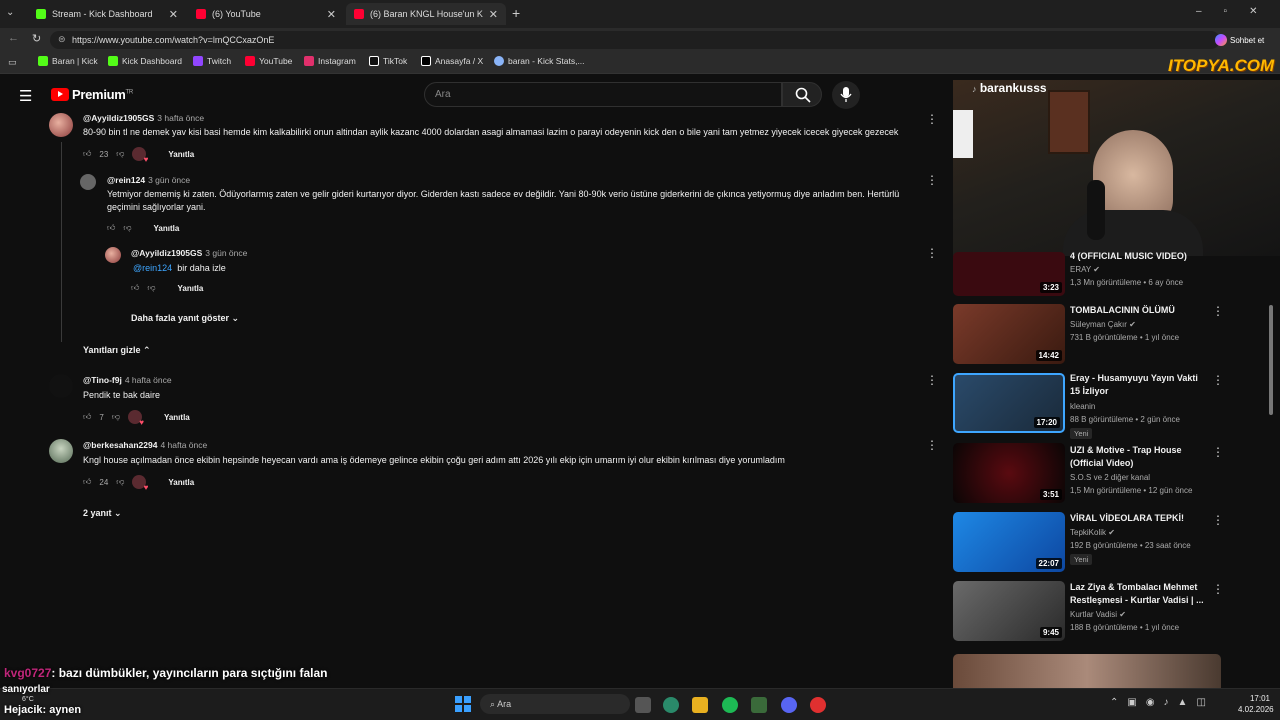 Image resolution: width=1280 pixels, height=720 pixels. Describe the element at coordinates (1271, 360) in the screenshot. I see `sidebar-scrollbar` at that location.